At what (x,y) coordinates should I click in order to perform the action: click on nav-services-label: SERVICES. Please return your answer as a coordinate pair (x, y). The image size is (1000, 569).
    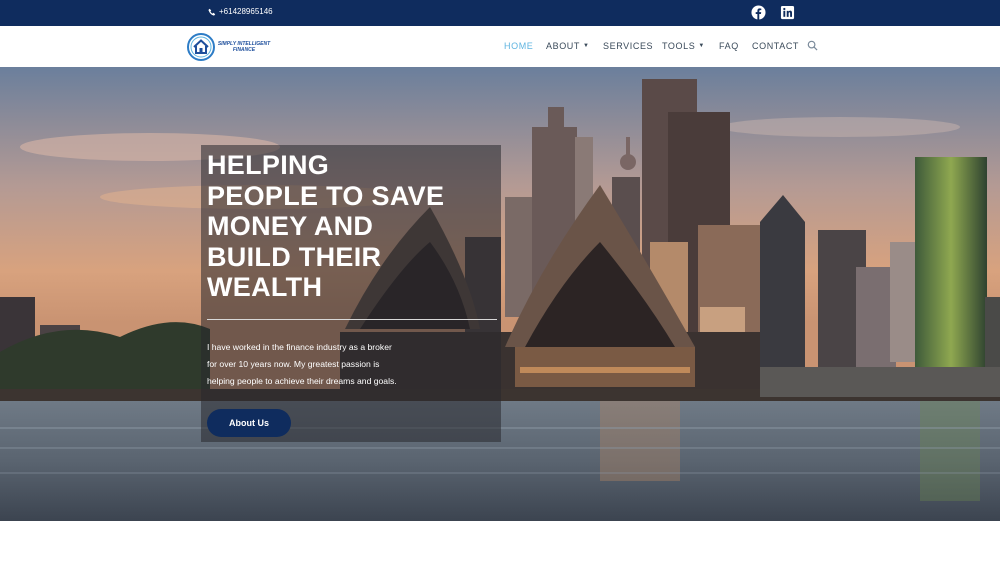
    Looking at the image, I should click on (628, 46).